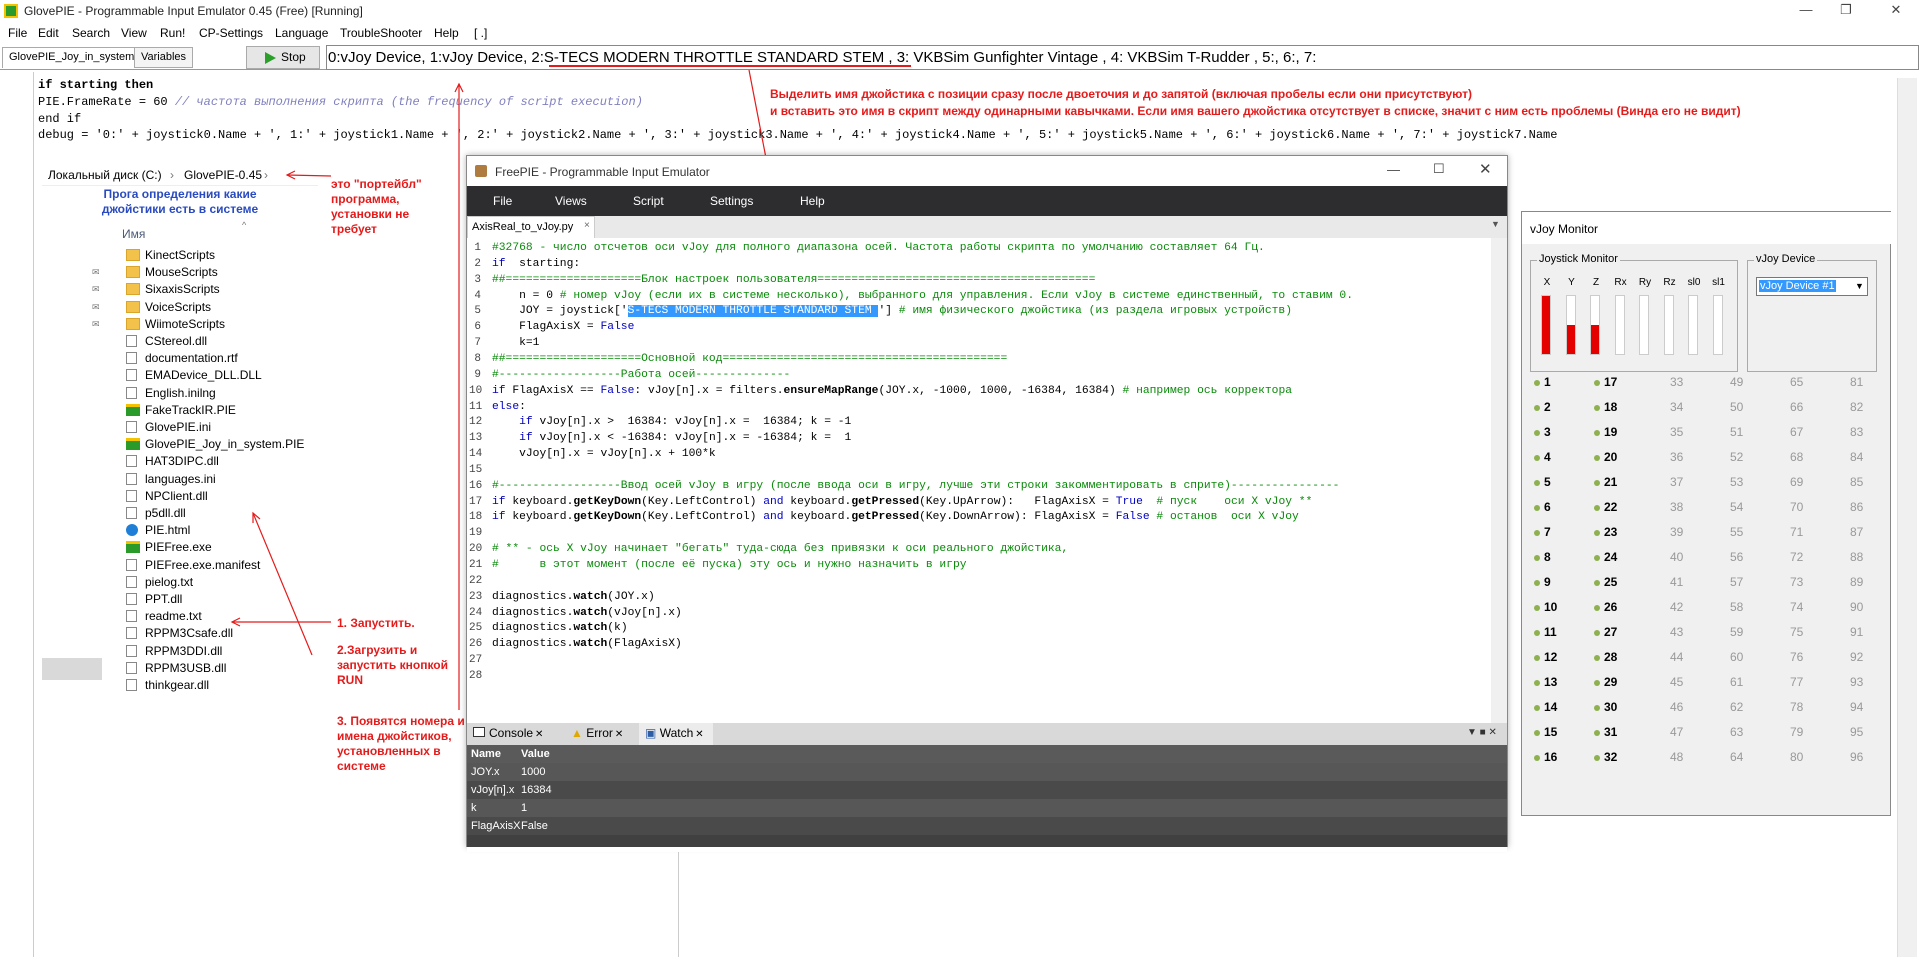  What do you see at coordinates (1857, 657) in the screenshot?
I see `button-indicator: 92` at bounding box center [1857, 657].